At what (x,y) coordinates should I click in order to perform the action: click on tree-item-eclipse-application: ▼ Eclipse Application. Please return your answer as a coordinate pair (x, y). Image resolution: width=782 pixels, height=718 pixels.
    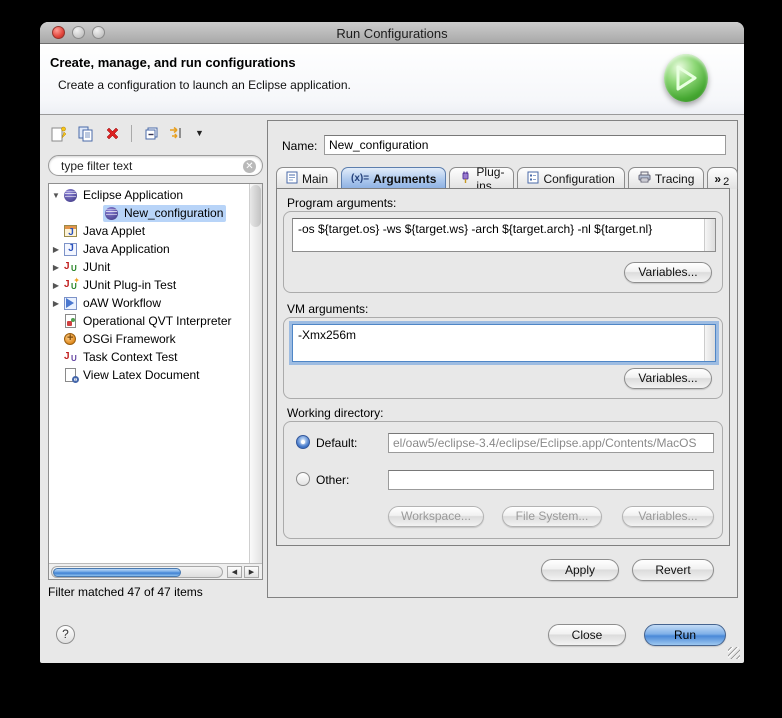
    Looking at the image, I should click on (116, 195).